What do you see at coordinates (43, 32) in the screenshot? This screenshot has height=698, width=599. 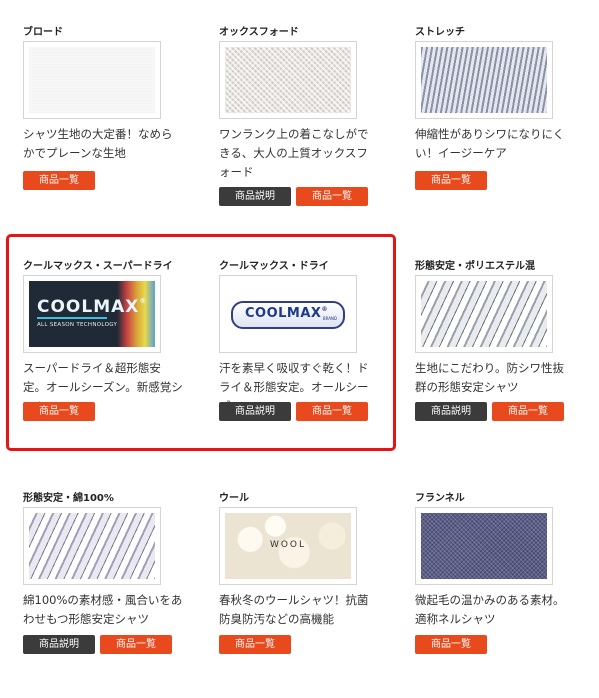 I see `product-title: ブロード` at bounding box center [43, 32].